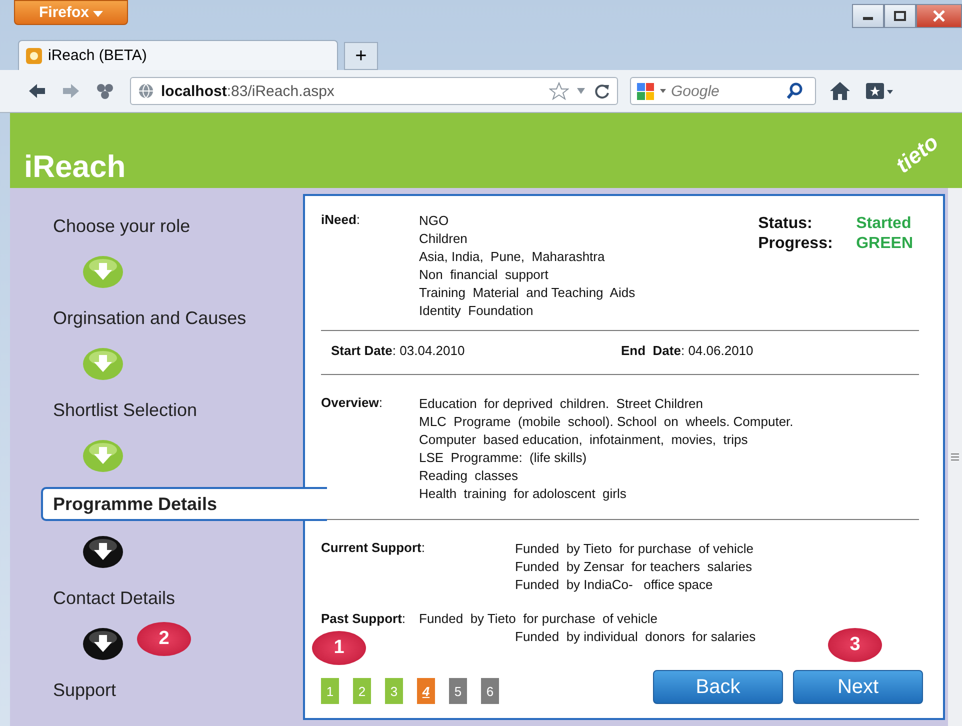 The image size is (962, 726). What do you see at coordinates (352, 403) in the screenshot?
I see `field-label: Overview:` at bounding box center [352, 403].